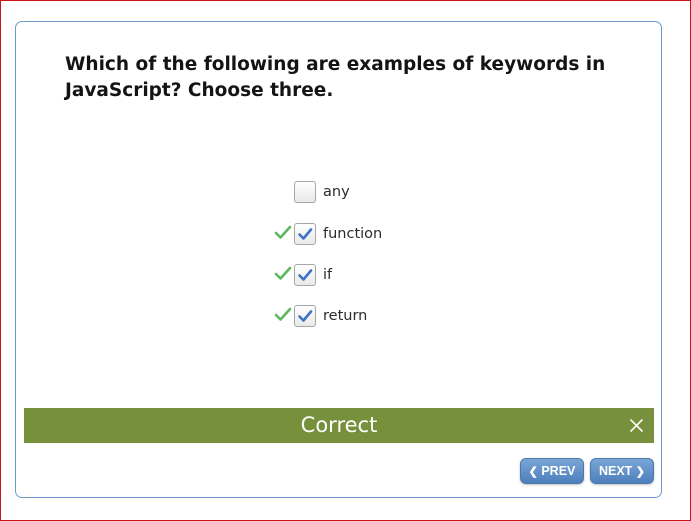  I want to click on prev-button: ❮ PREV, so click(552, 471).